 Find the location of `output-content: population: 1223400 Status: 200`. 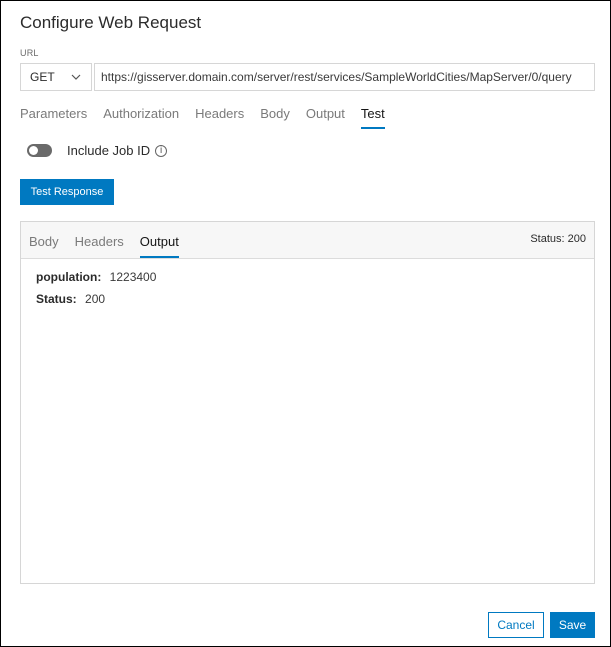

output-content: population: 1223400 Status: 200 is located at coordinates (307, 292).